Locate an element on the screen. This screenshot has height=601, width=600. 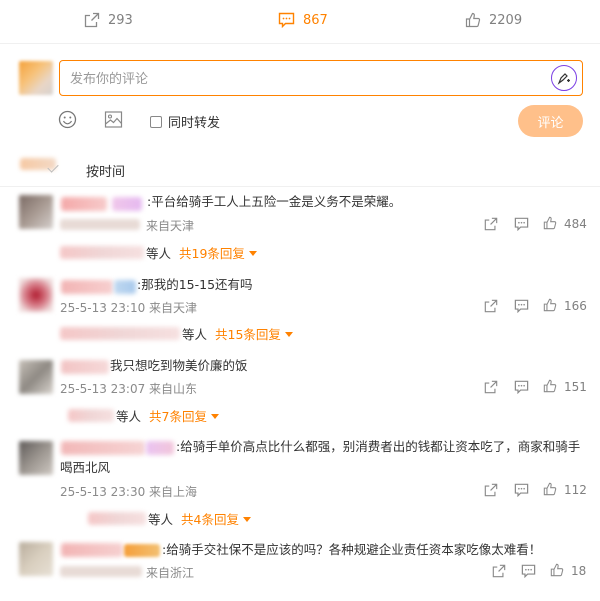
comment-meta: 来自天津 is located at coordinates (170, 226).